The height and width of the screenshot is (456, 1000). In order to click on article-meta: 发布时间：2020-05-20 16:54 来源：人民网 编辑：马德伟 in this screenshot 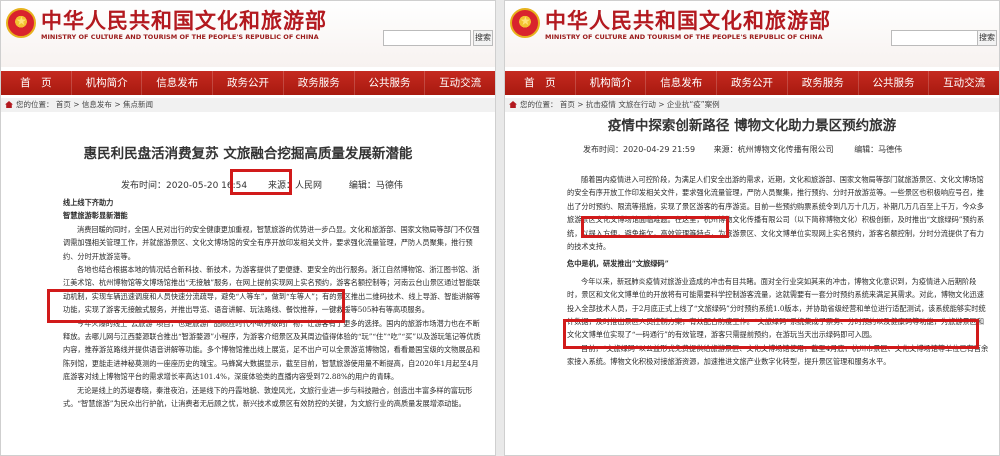, I will do `click(267, 184)`.